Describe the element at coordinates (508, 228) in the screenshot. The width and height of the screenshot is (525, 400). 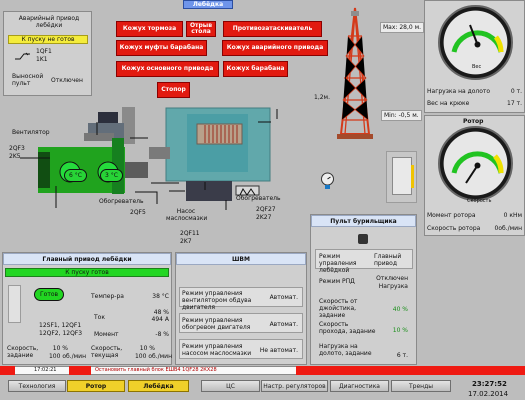
I see `rotor-speed-value: 0об./мин` at that location.